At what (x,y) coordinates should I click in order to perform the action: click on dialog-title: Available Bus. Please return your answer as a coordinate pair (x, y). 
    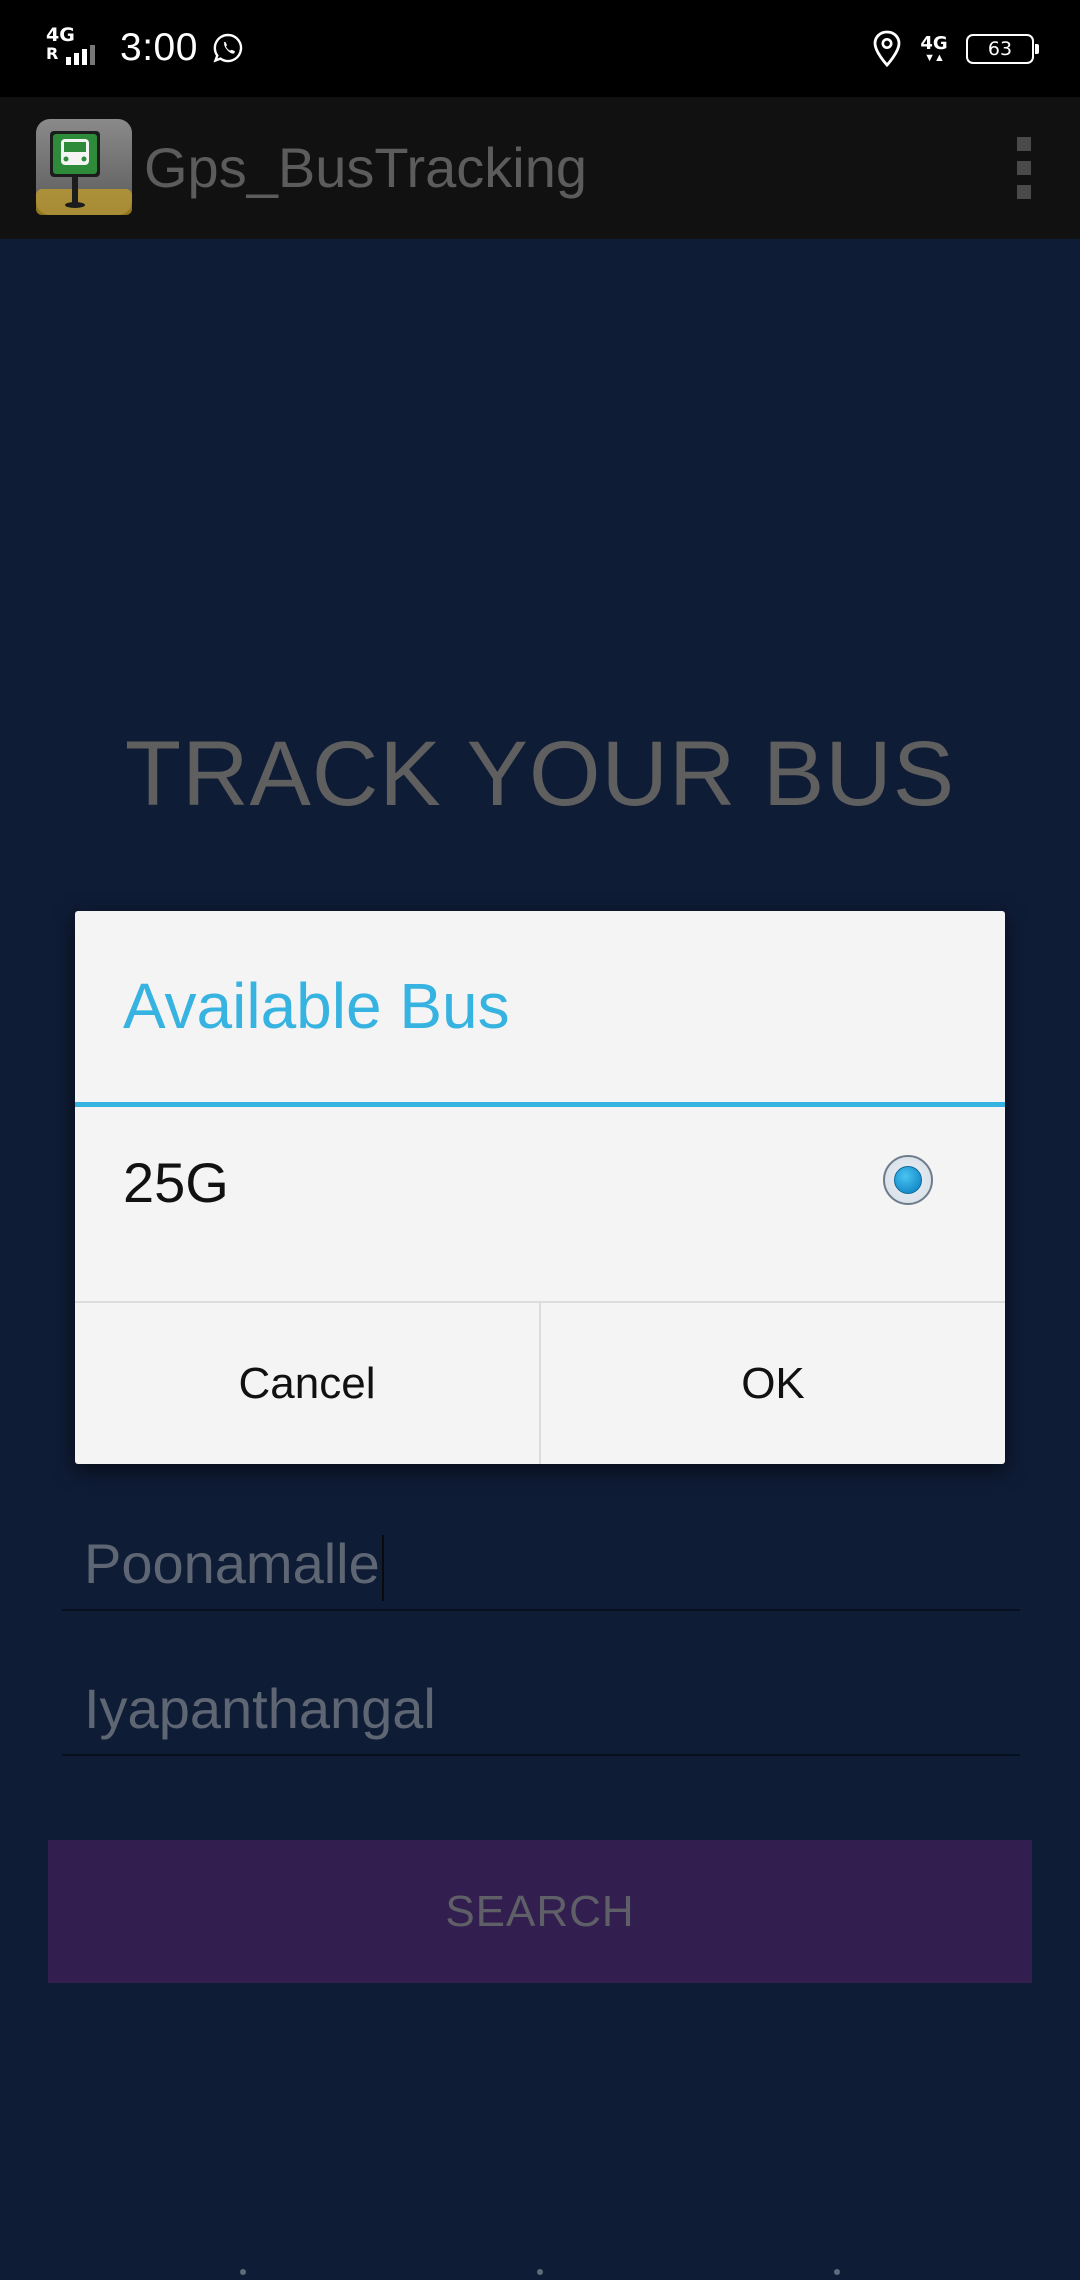
    Looking at the image, I should click on (316, 1006).